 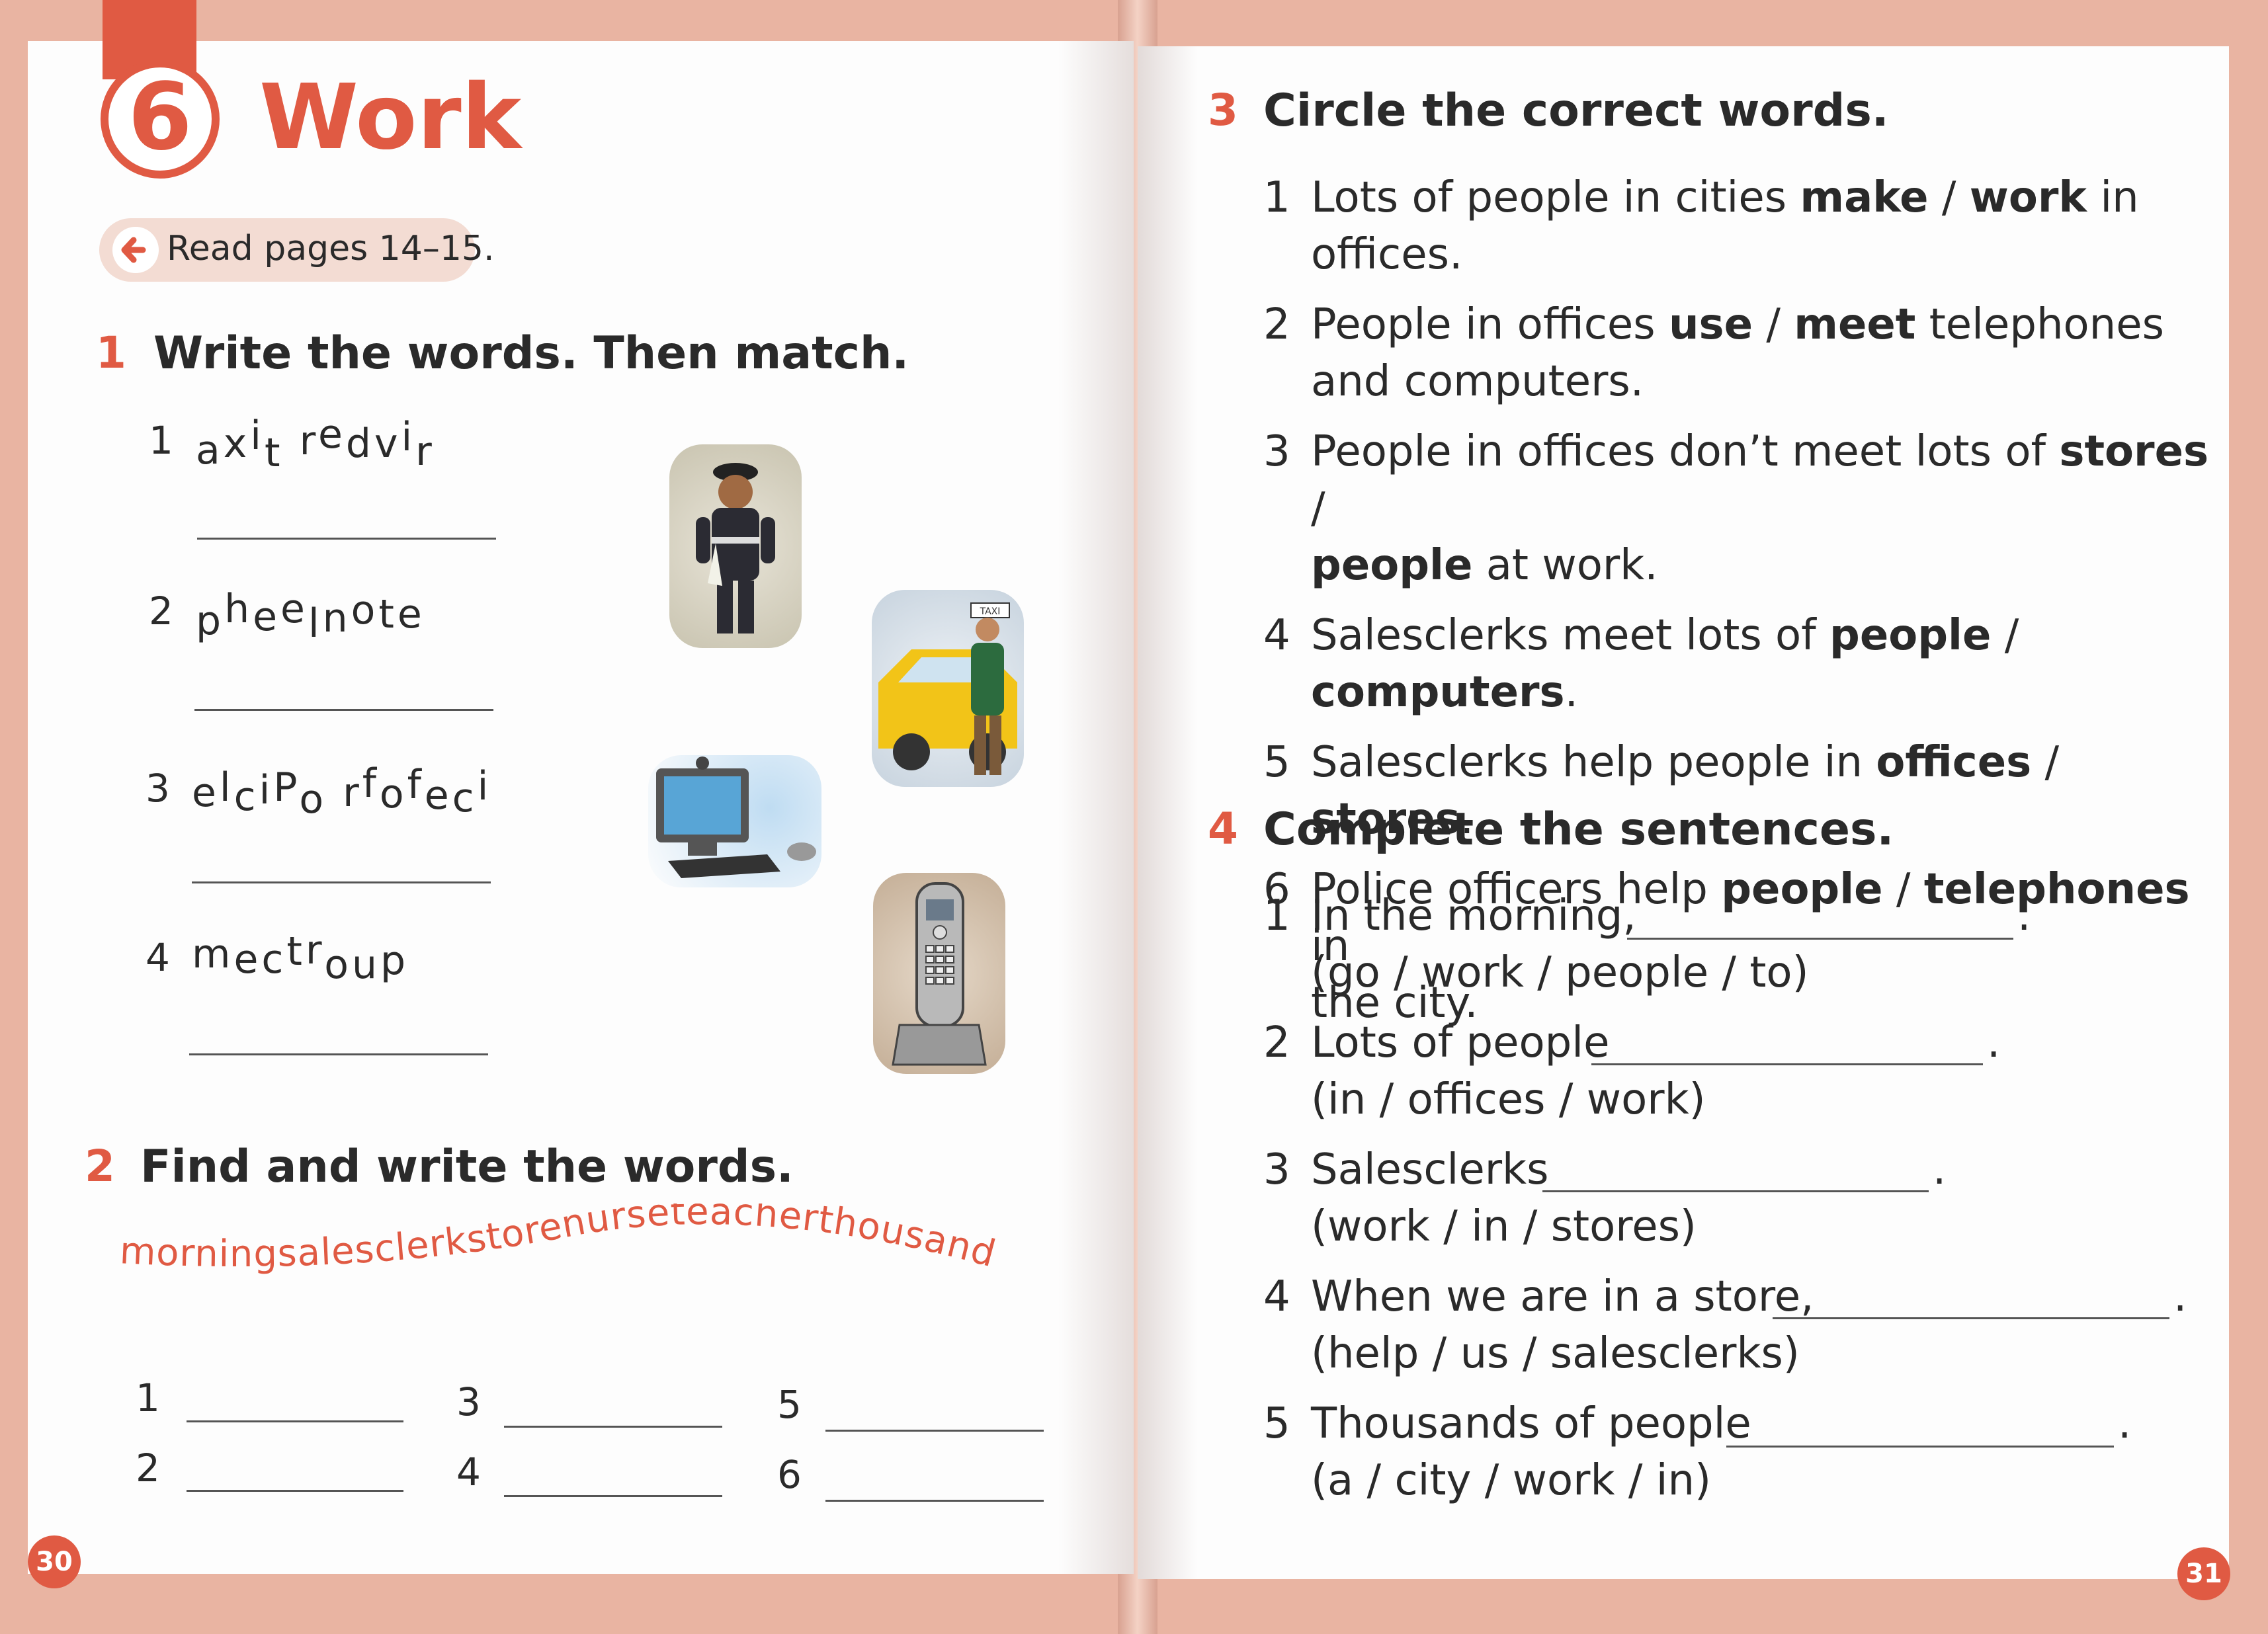 What do you see at coordinates (54, 1561) in the screenshot?
I see `page-number-left: 30` at bounding box center [54, 1561].